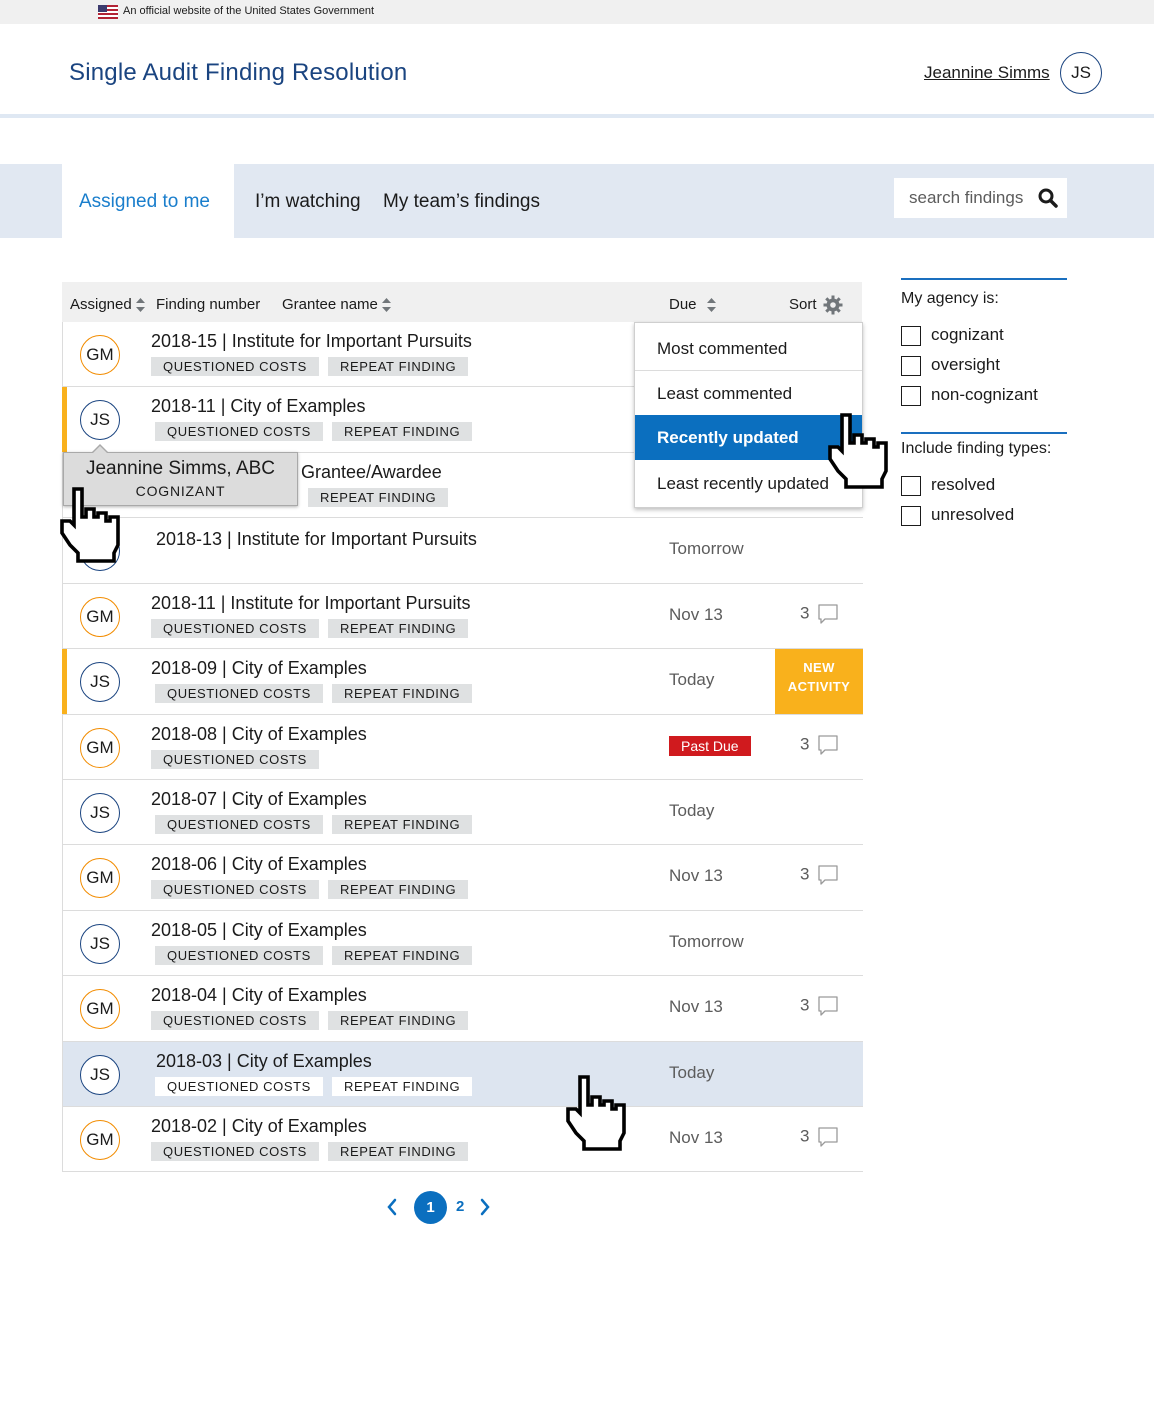  I want to click on header-divider, so click(577, 116).